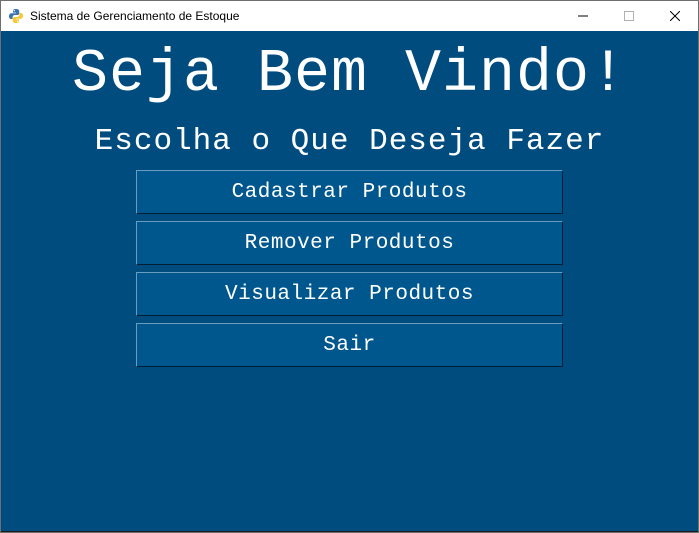  Describe the element at coordinates (349, 16) in the screenshot. I see `title-bar: Sistema de Gerenciamento de Estoque` at that location.